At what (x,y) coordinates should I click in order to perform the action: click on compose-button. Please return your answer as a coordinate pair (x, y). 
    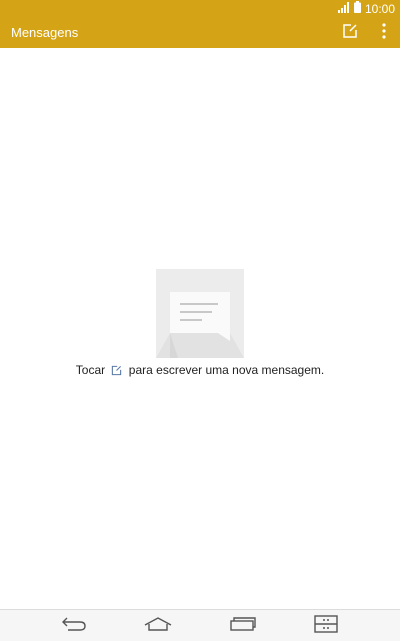
    Looking at the image, I should click on (350, 33).